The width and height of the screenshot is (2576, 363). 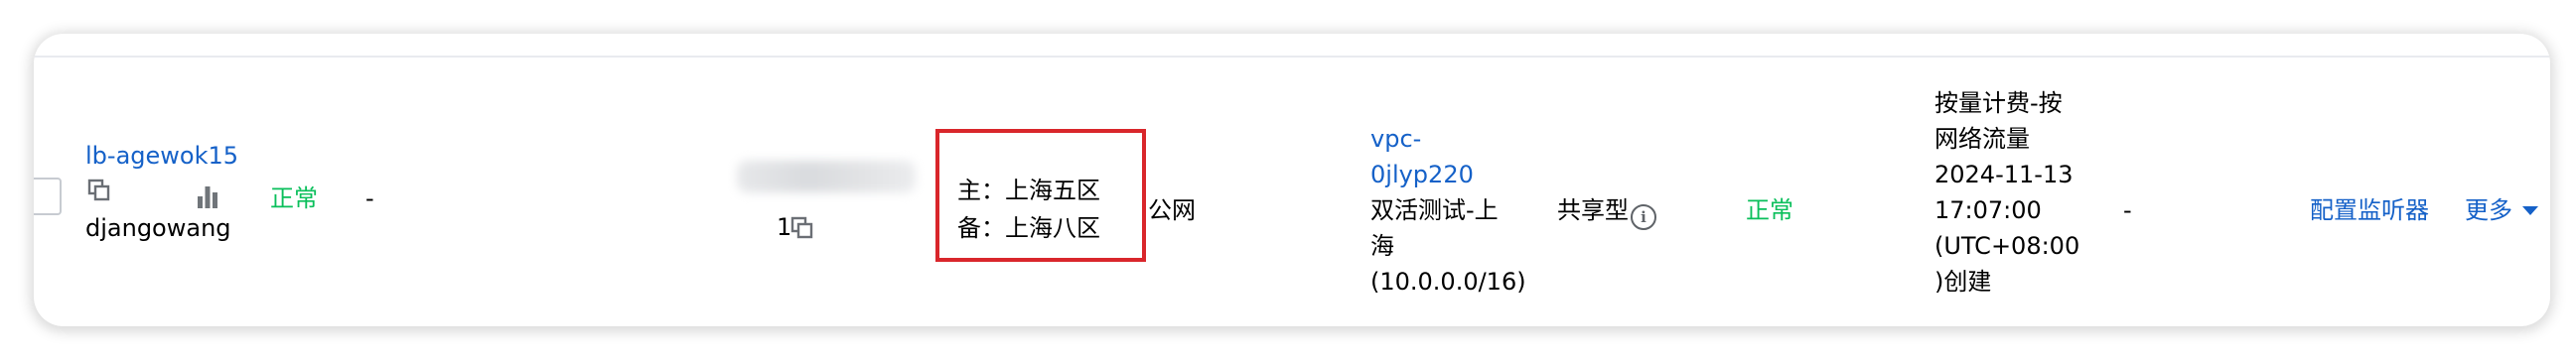 I want to click on monitor-button, so click(x=208, y=198).